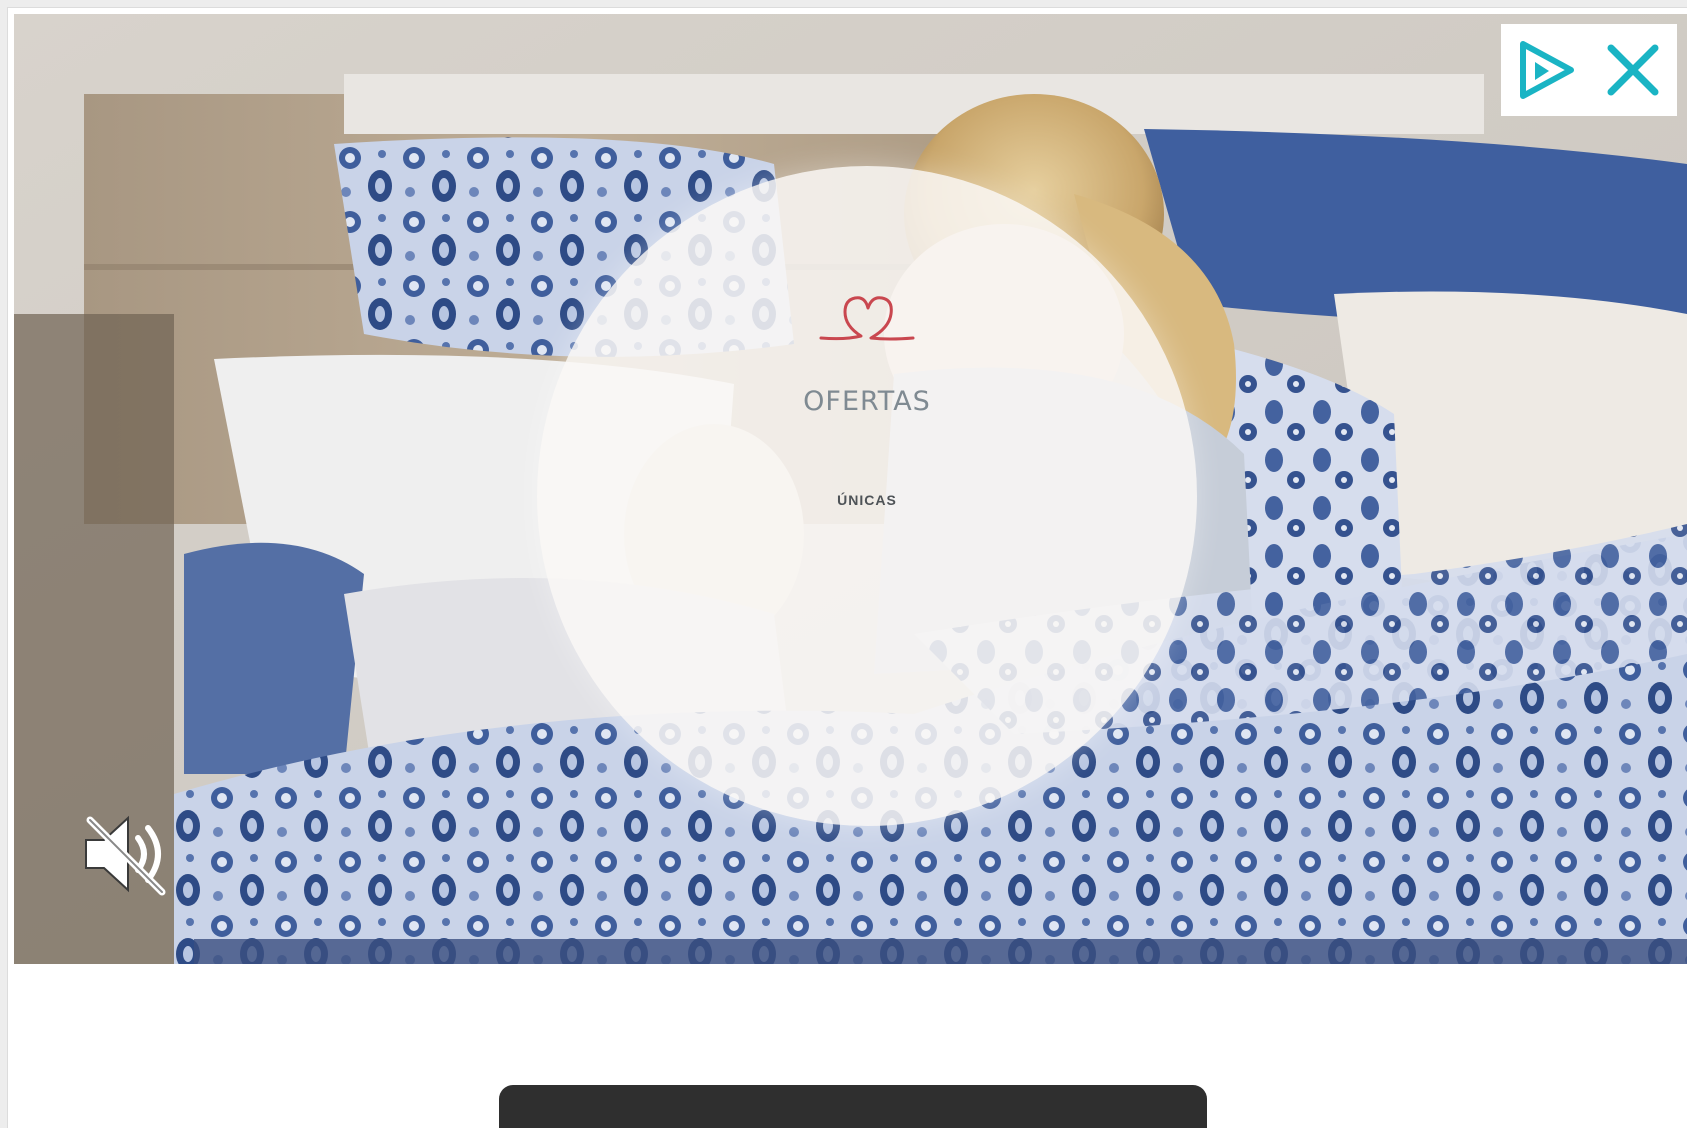  What do you see at coordinates (853, 1106) in the screenshot?
I see `cta-button` at bounding box center [853, 1106].